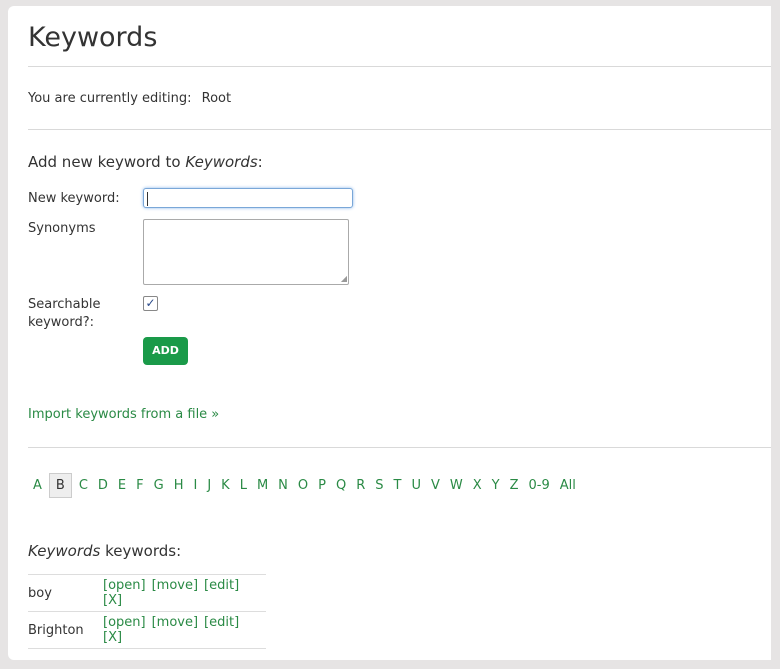  Describe the element at coordinates (341, 485) in the screenshot. I see `alphabet-letter-q: Q` at that location.